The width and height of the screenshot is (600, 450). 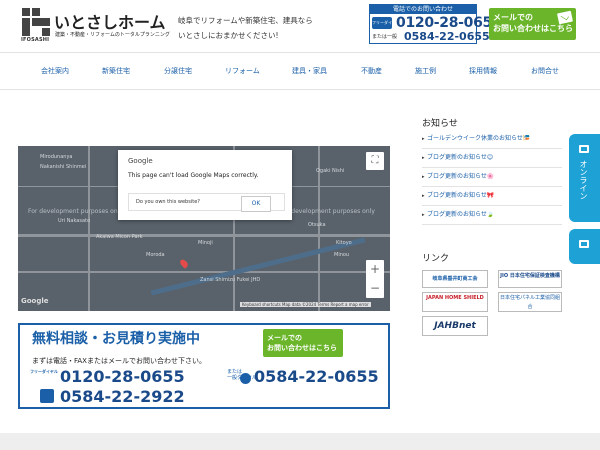 What do you see at coordinates (447, 36) in the screenshot?
I see `general-phone-number: 0584-22-0655` at bounding box center [447, 36].